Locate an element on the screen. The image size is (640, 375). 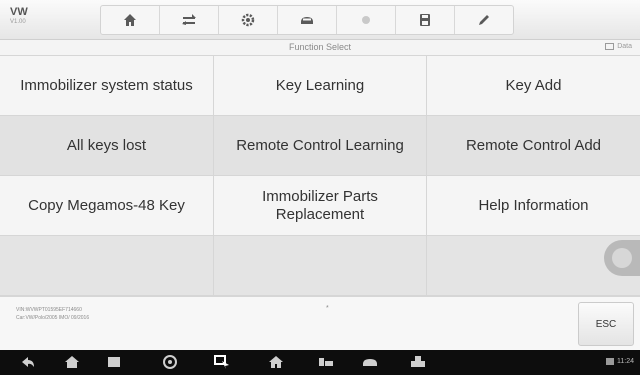
toolbar-button-group is located at coordinates (307, 20).